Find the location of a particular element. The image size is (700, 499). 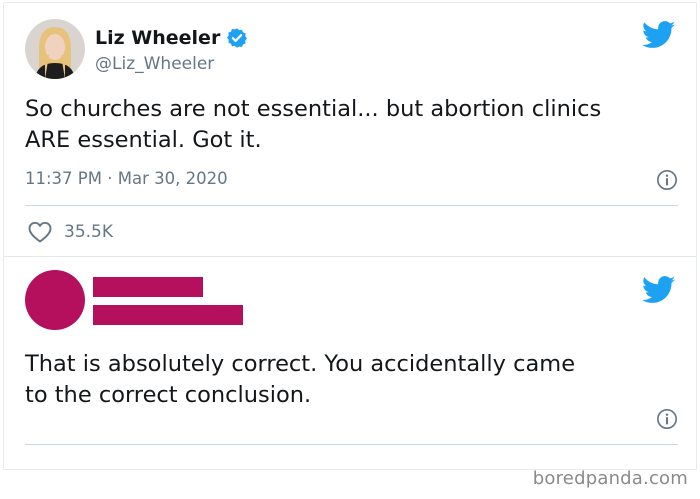

redacted-avatar is located at coordinates (55, 300).